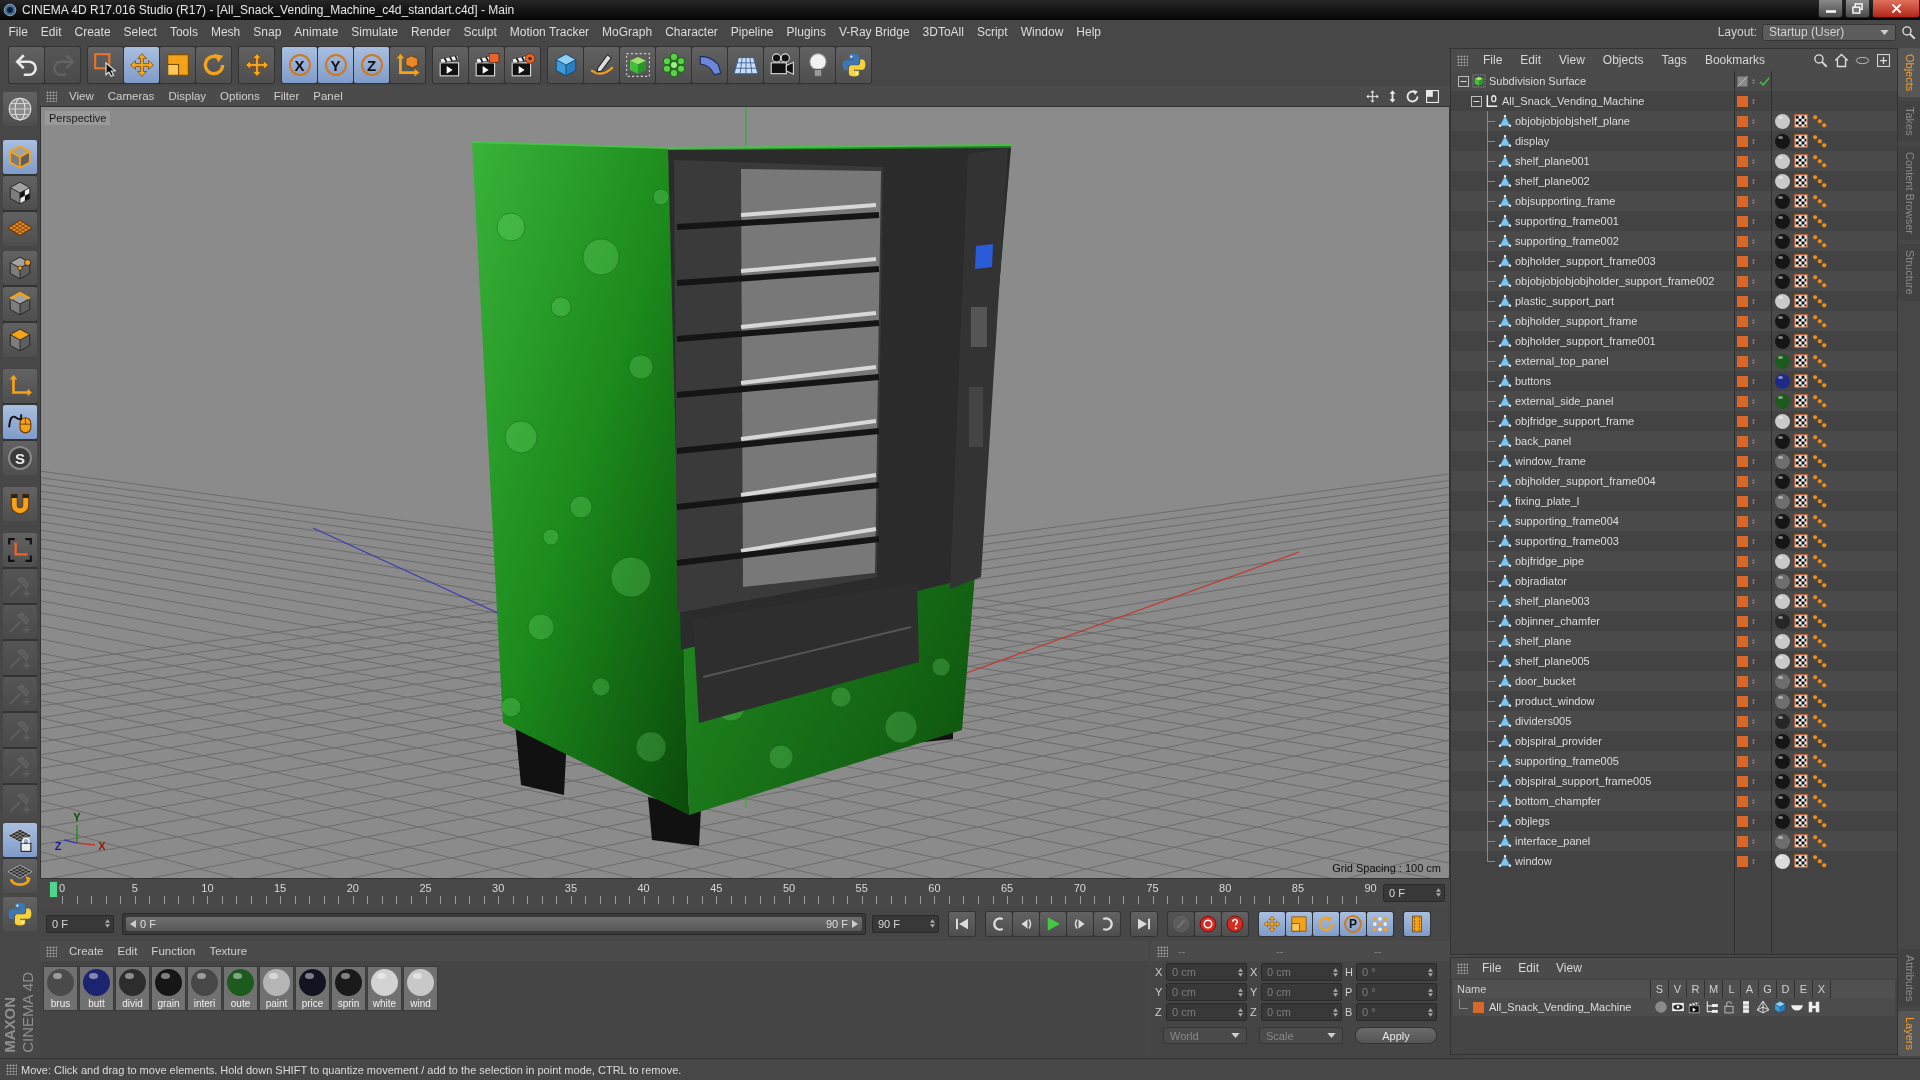 Image resolution: width=1920 pixels, height=1080 pixels. What do you see at coordinates (1674, 441) in the screenshot?
I see `object-row: back_panel` at bounding box center [1674, 441].